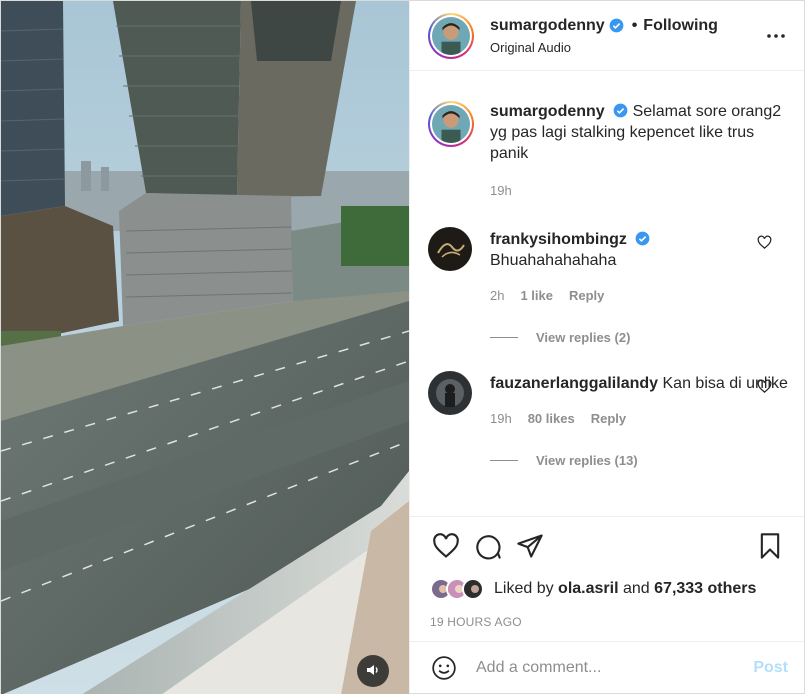 This screenshot has width=805, height=694. I want to click on likes-summary: Liked by ola.asril and 67,333 others, so click(607, 589).